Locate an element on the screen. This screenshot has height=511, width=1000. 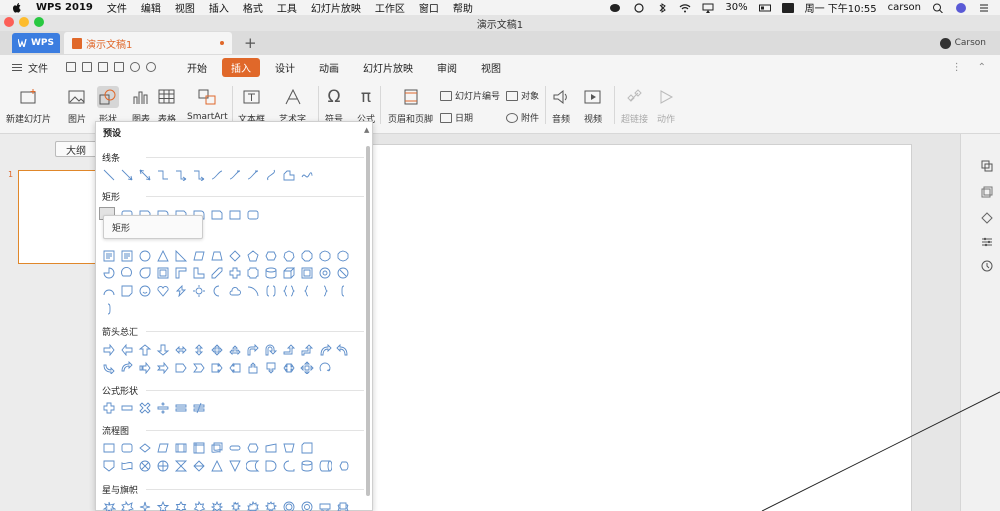
open-icon is located at coordinates (71, 67).